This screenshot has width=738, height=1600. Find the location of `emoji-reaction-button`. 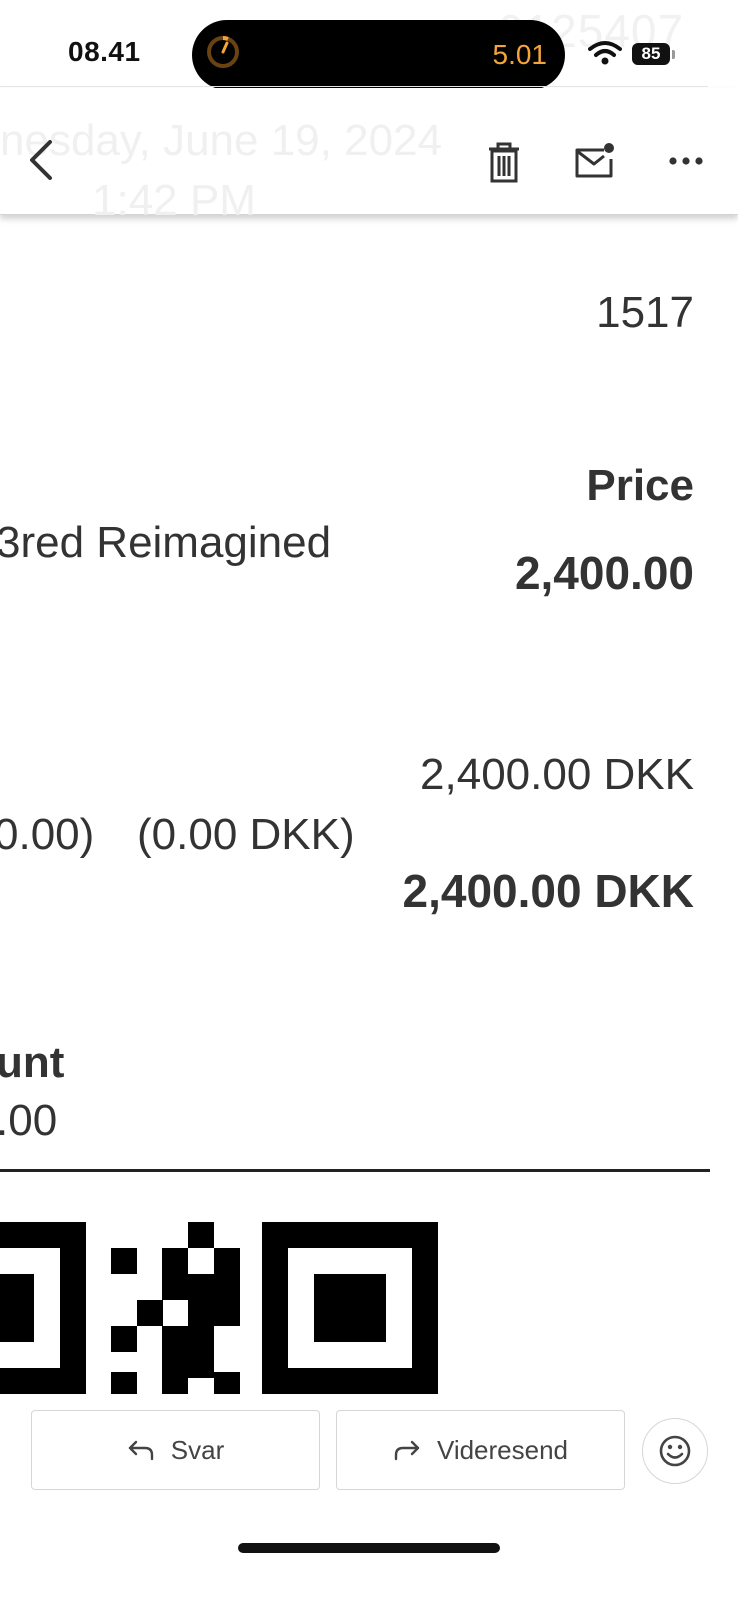

emoji-reaction-button is located at coordinates (675, 1451).